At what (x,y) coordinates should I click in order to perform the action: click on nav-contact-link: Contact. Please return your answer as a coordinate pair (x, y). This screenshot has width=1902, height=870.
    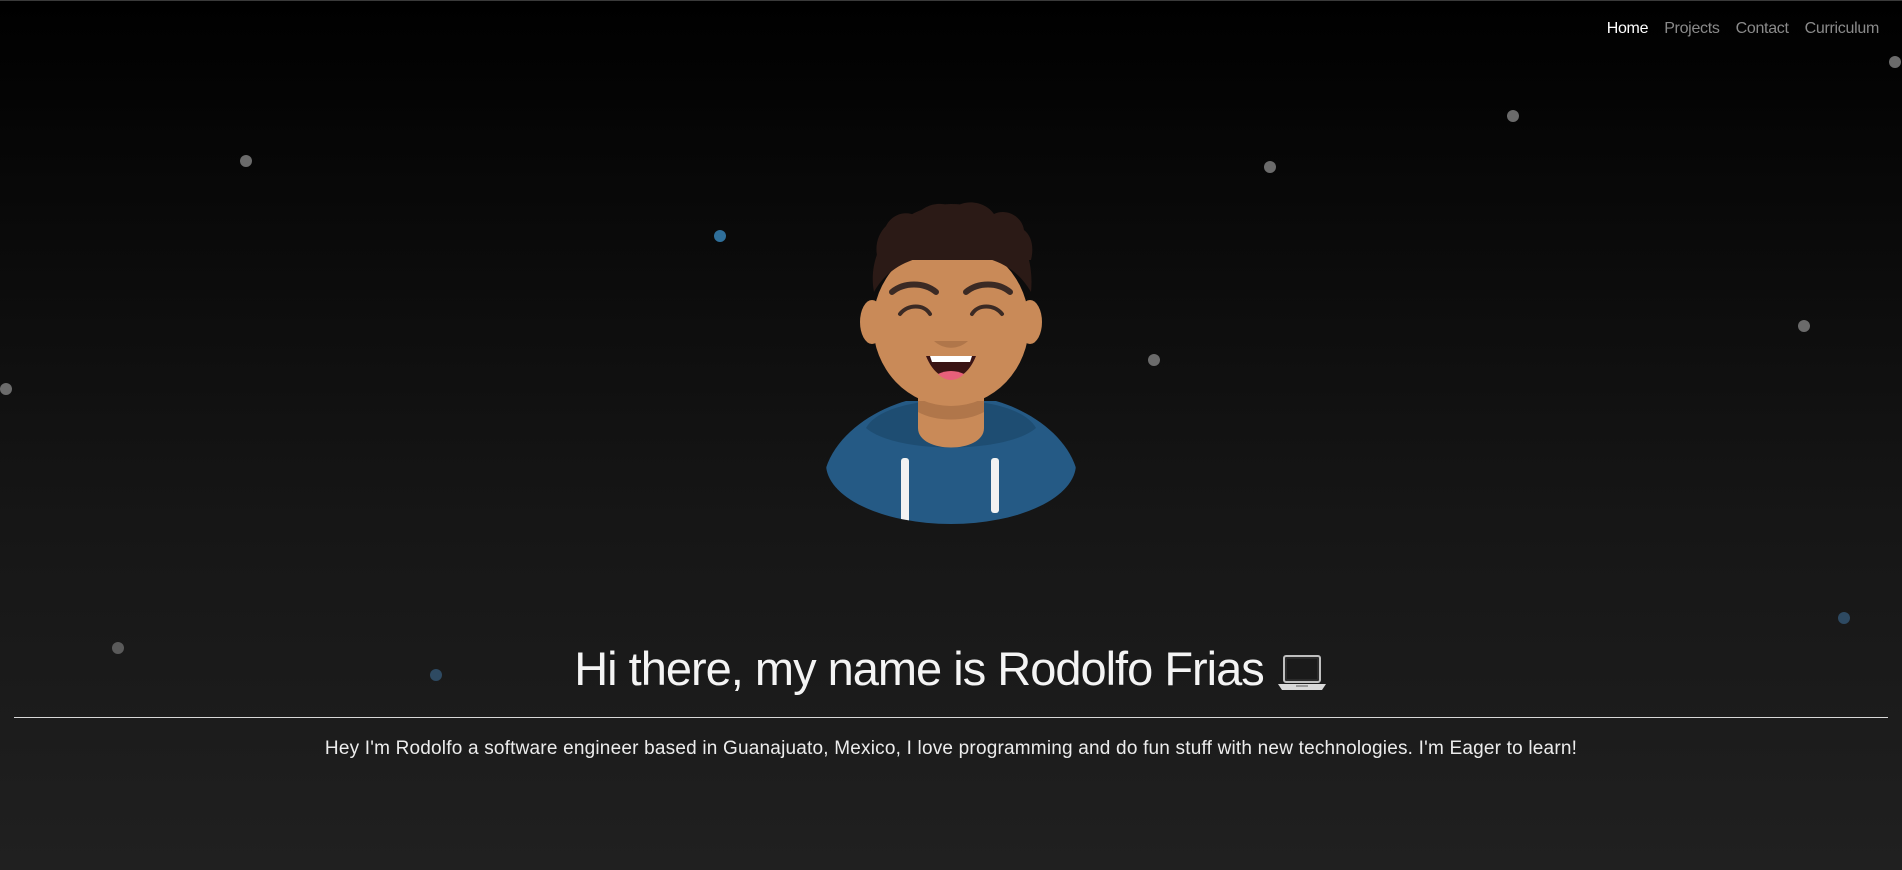
    Looking at the image, I should click on (1762, 29).